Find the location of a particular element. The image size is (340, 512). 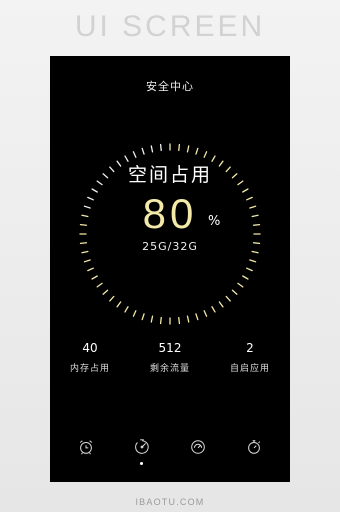

footer-watermark: IBAOTU.COM is located at coordinates (170, 502).